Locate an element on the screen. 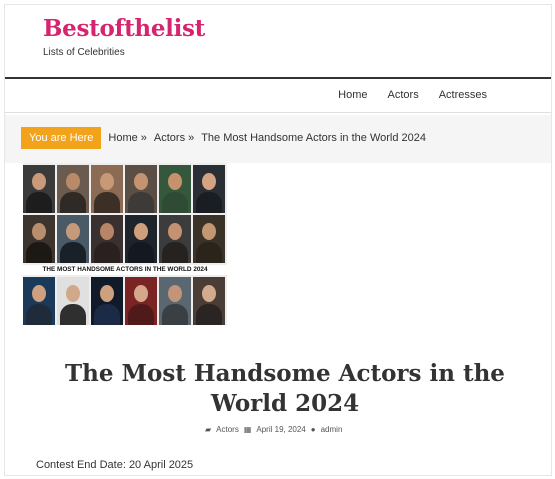 Image resolution: width=555 pixels, height=479 pixels. breadcrumb-home: Home is located at coordinates (122, 138).